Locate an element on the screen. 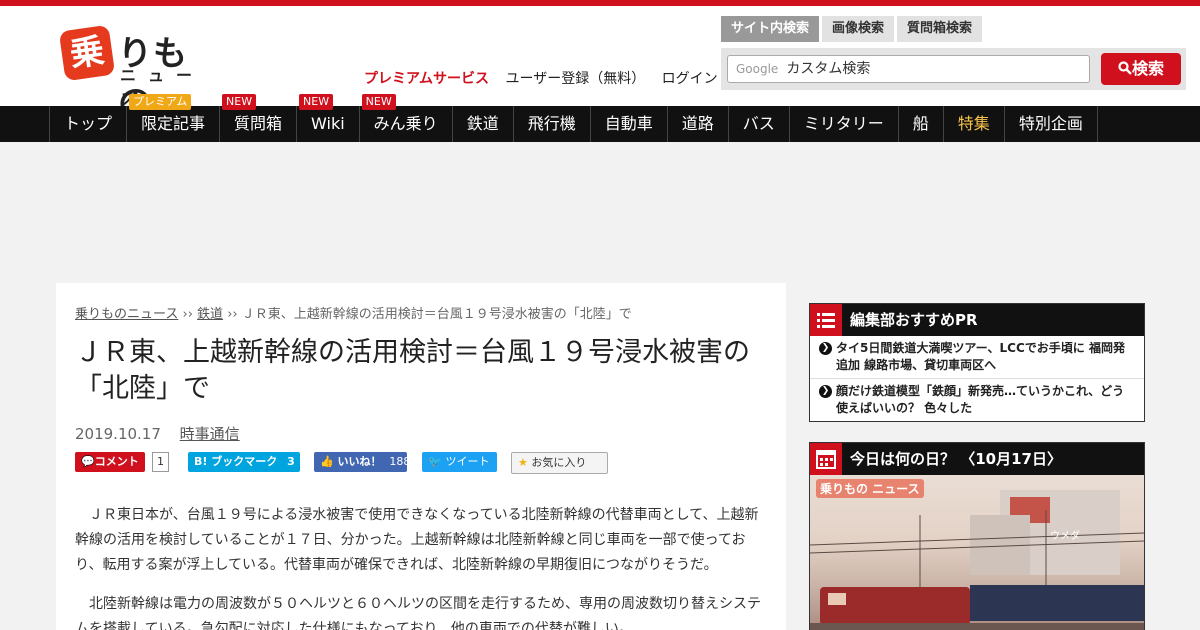  nav-item-airplane: 飛行機 is located at coordinates (551, 124).